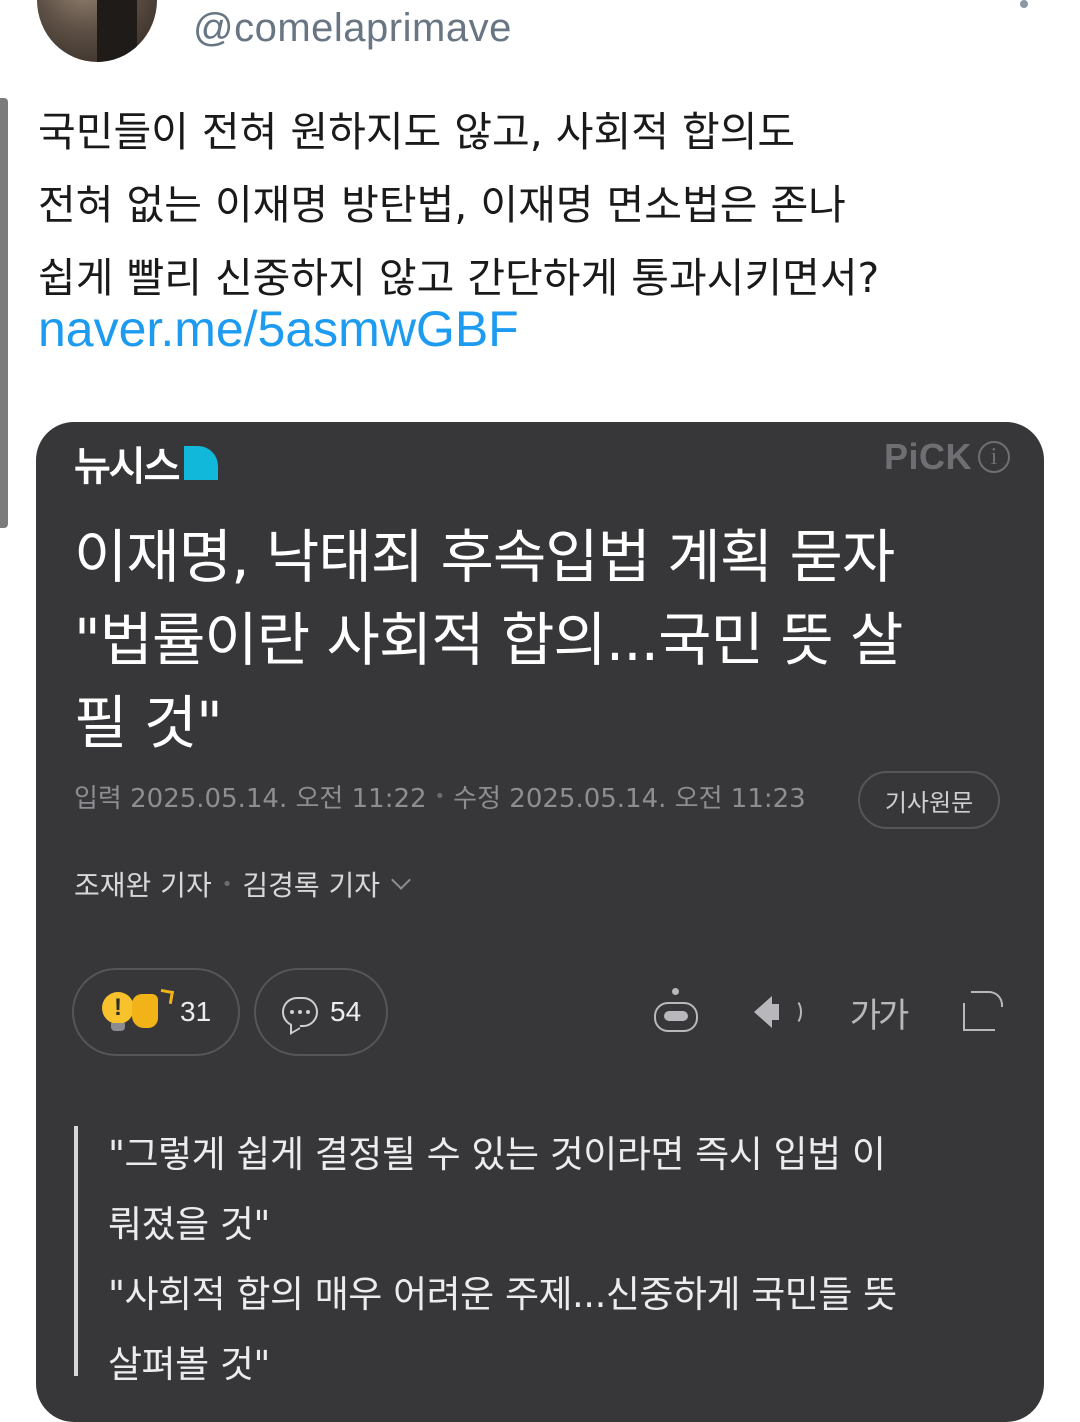 The image size is (1080, 1422). Describe the element at coordinates (118, 1011) in the screenshot. I see `lightbulb-icon: !` at that location.